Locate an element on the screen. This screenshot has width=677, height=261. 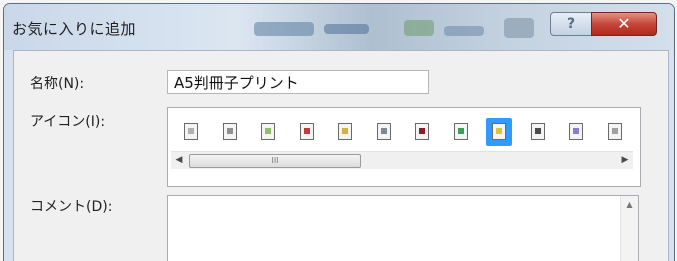
doc-partial-icon is located at coordinates (615, 132).